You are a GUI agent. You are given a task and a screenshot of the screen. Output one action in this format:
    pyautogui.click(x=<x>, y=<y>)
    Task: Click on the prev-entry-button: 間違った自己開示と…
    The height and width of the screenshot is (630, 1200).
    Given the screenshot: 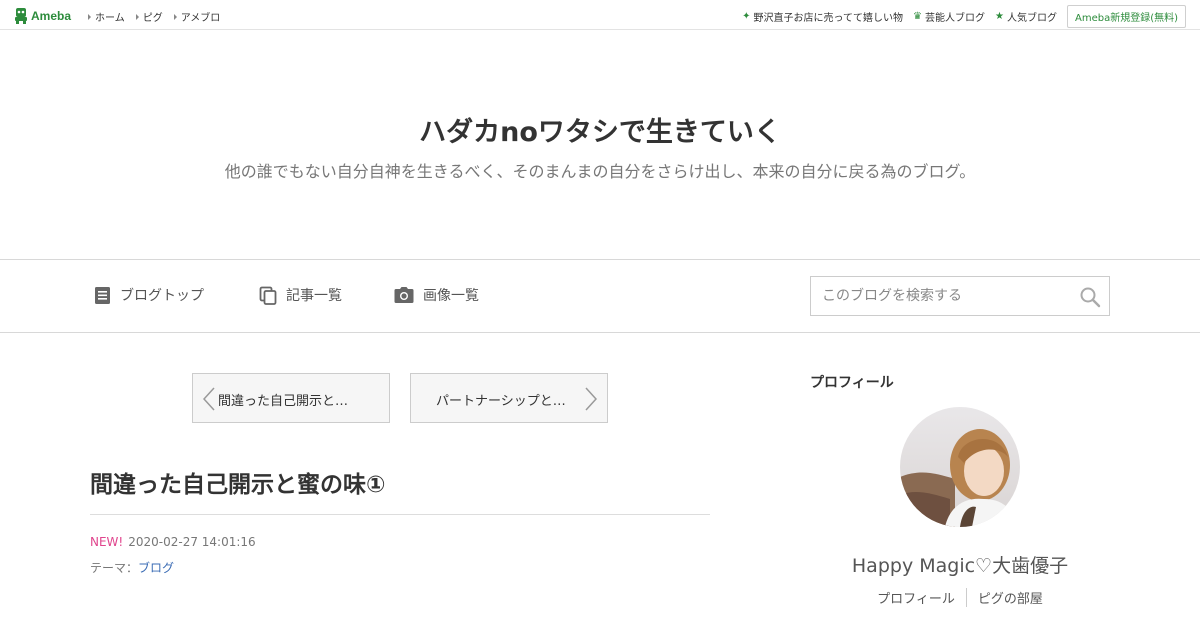 What is the action you would take?
    pyautogui.click(x=291, y=398)
    